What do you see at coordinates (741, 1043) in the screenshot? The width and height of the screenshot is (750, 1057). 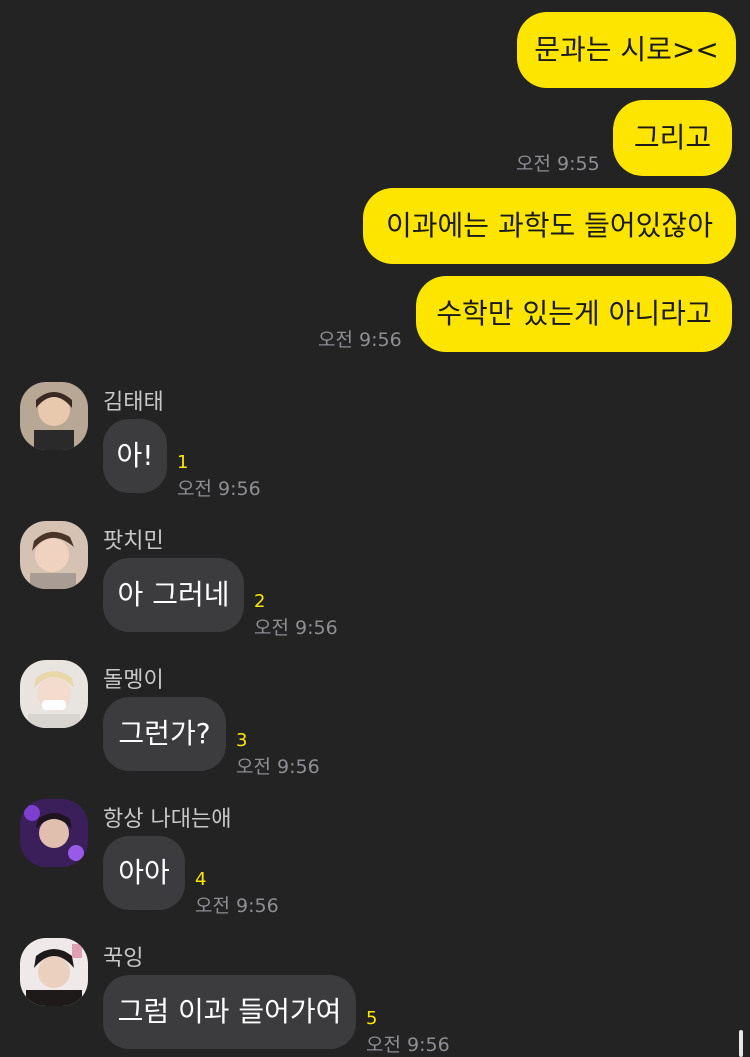 I see `scrollbar` at bounding box center [741, 1043].